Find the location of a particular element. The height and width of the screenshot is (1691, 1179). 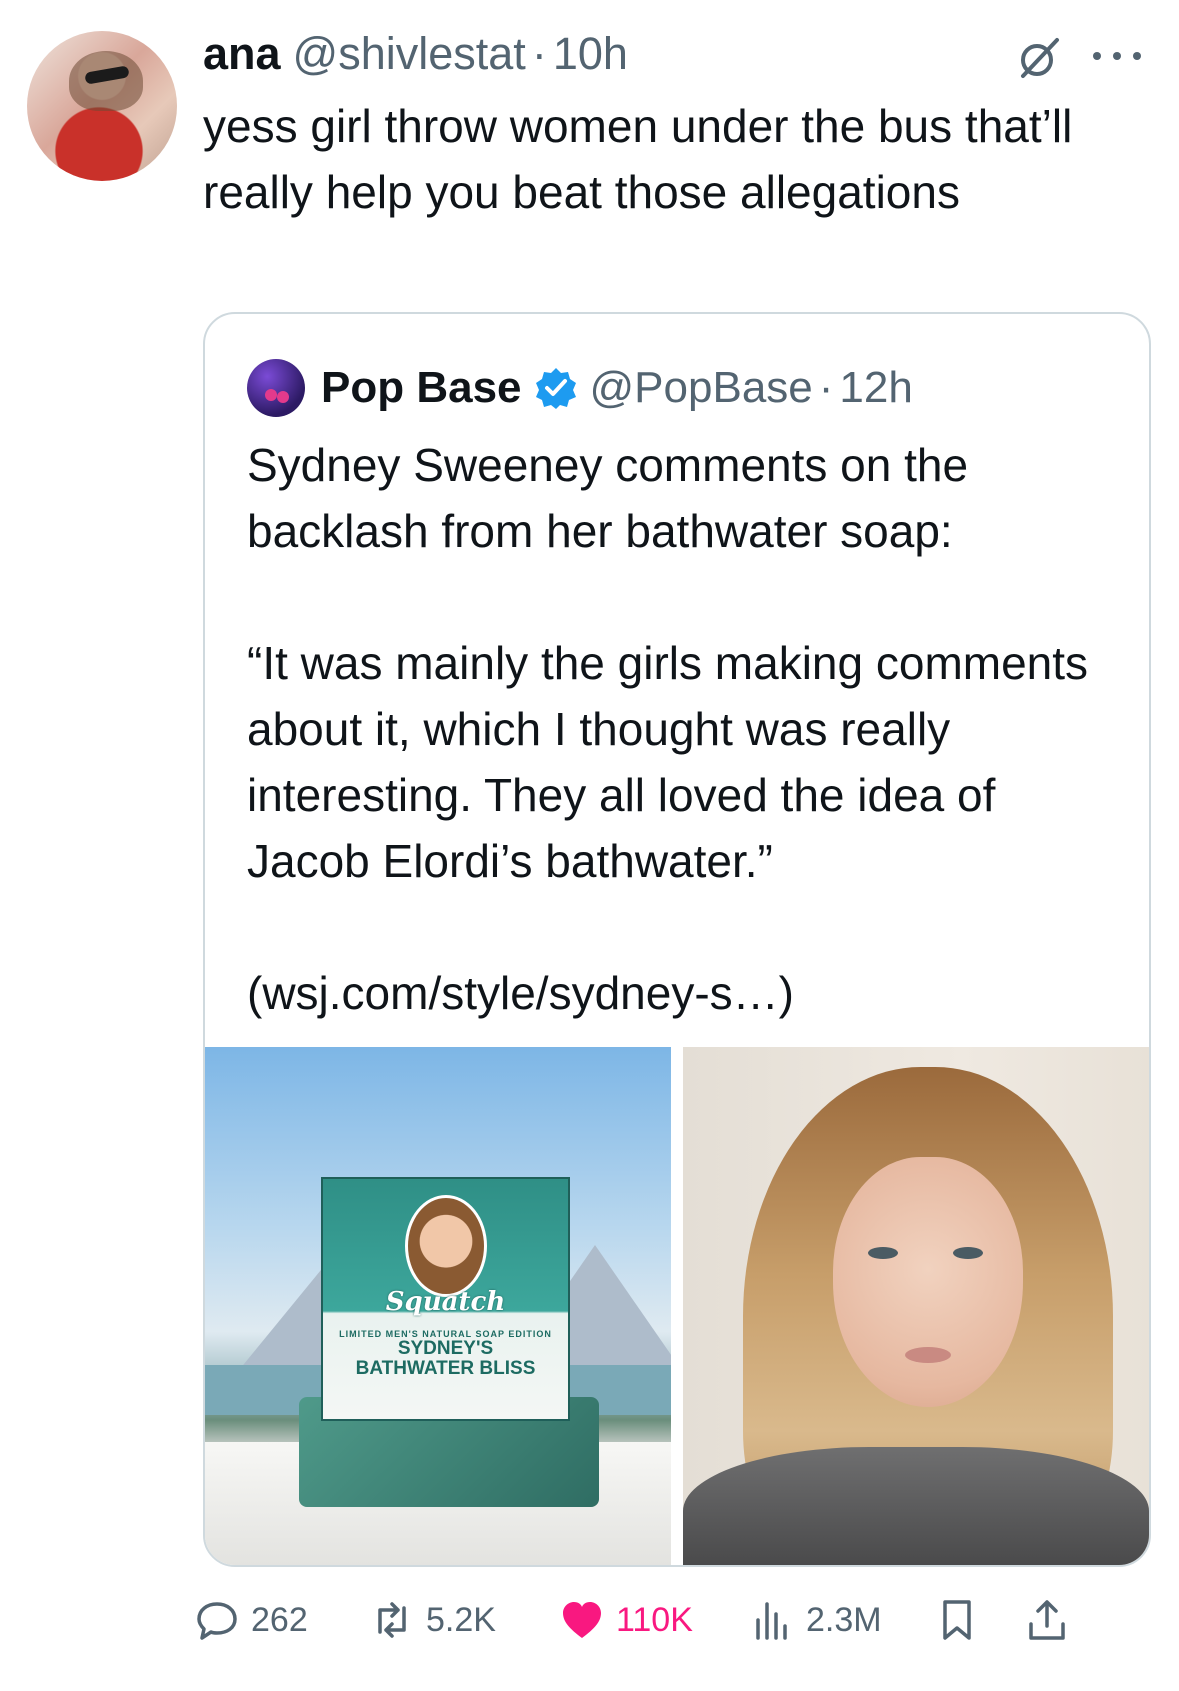

portrait-face is located at coordinates (928, 1282).